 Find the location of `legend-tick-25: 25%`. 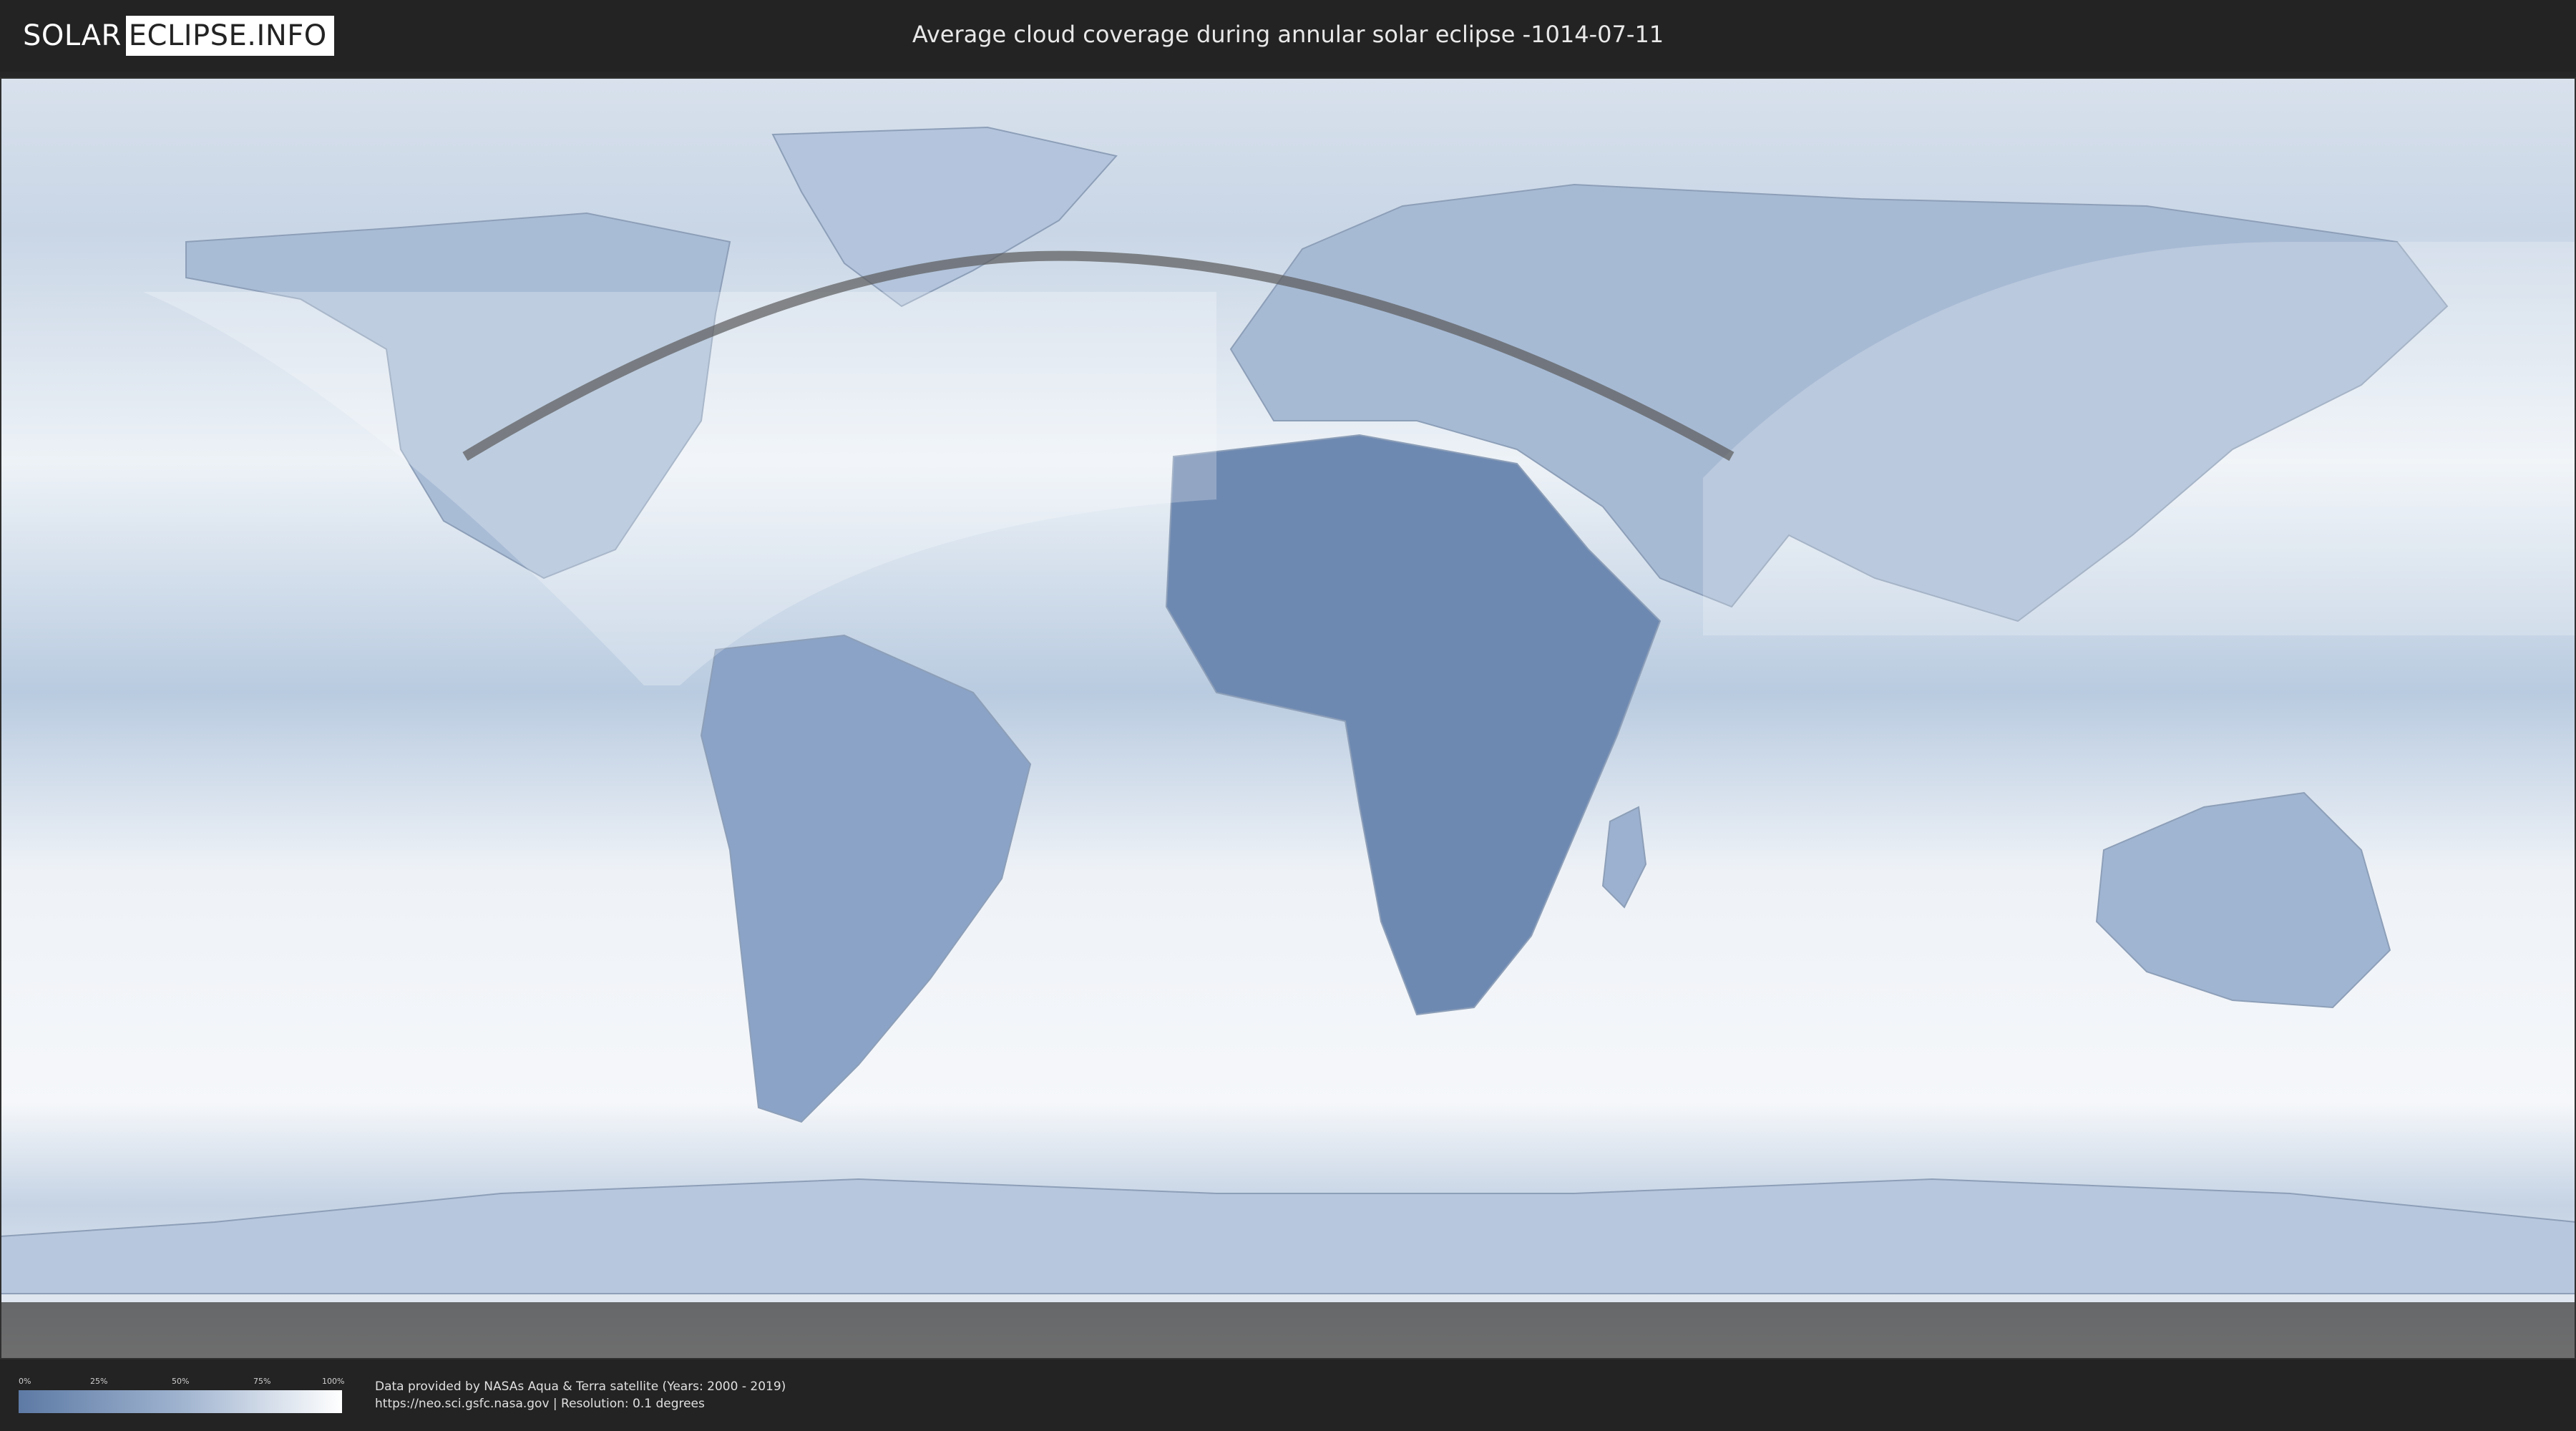

legend-tick-25: 25% is located at coordinates (99, 1382).